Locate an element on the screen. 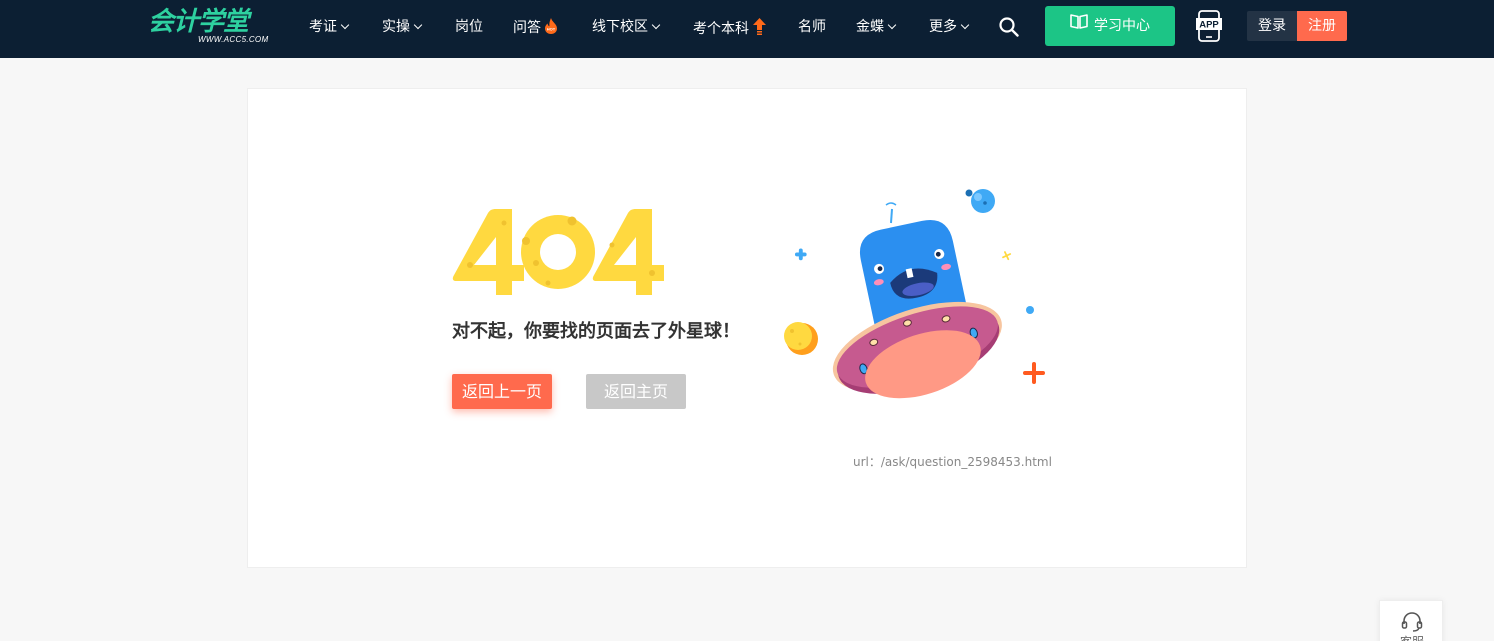 The width and height of the screenshot is (1494, 641). go-home-button: 返回主页 is located at coordinates (636, 391).